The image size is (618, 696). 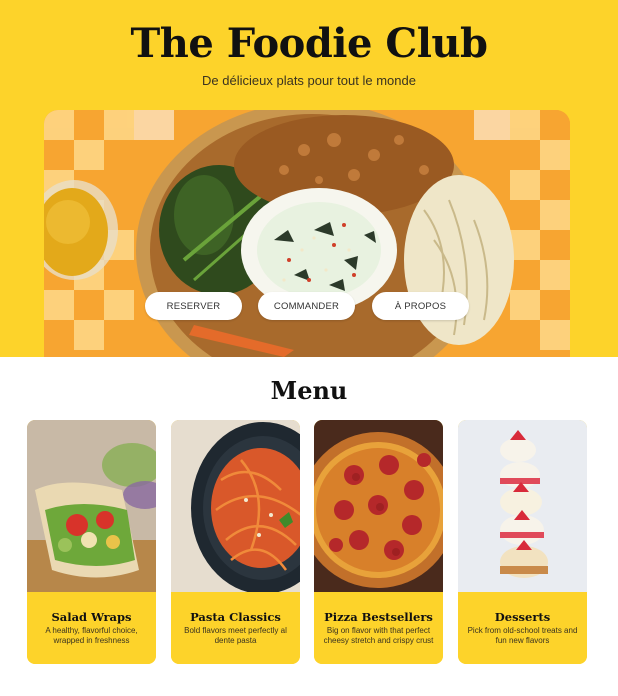 I want to click on reserve-button: RESERVER, so click(x=193, y=306).